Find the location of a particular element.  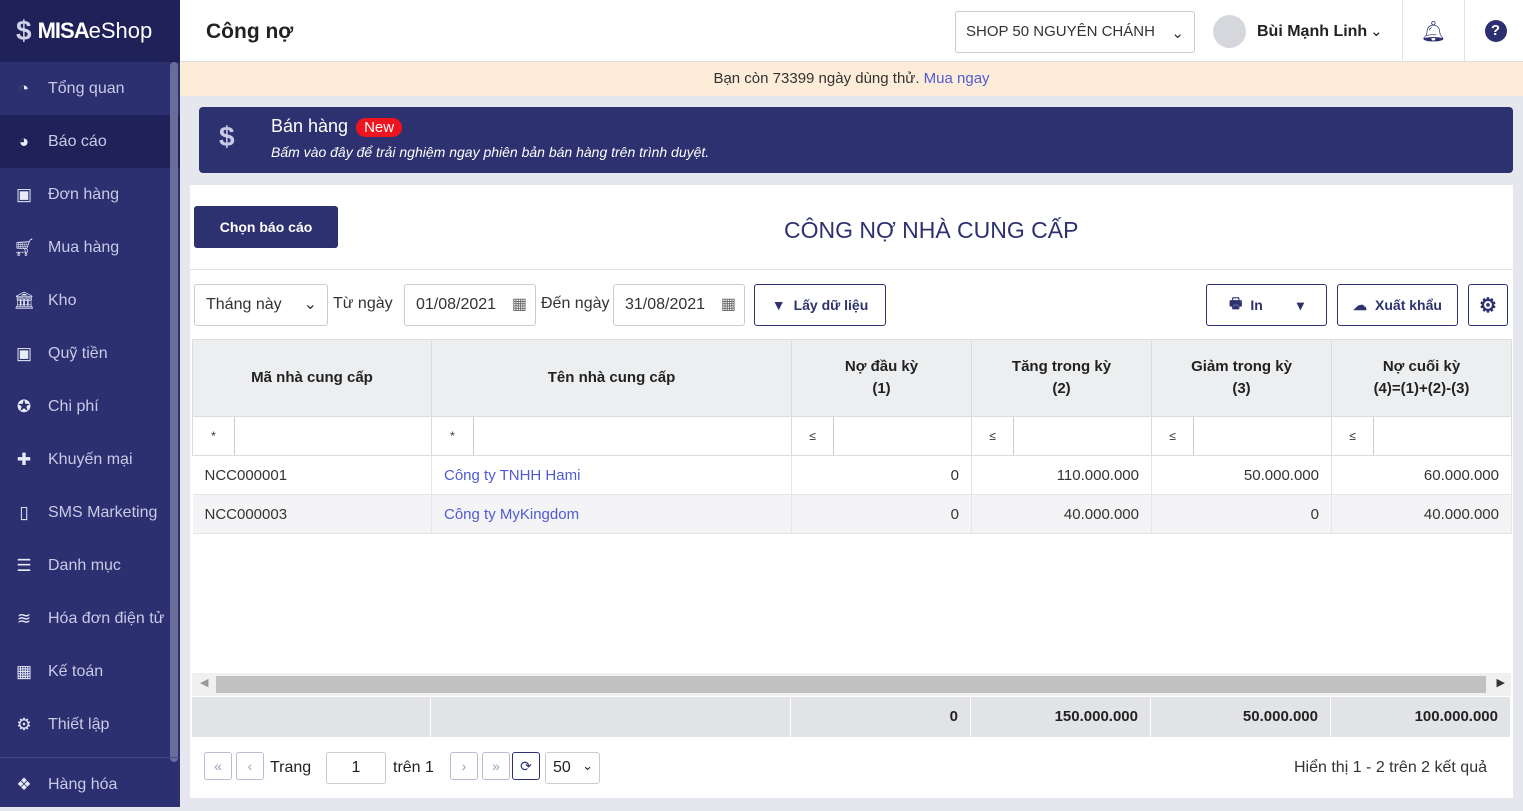

cart-icon: 🛒︎ is located at coordinates (24, 247).